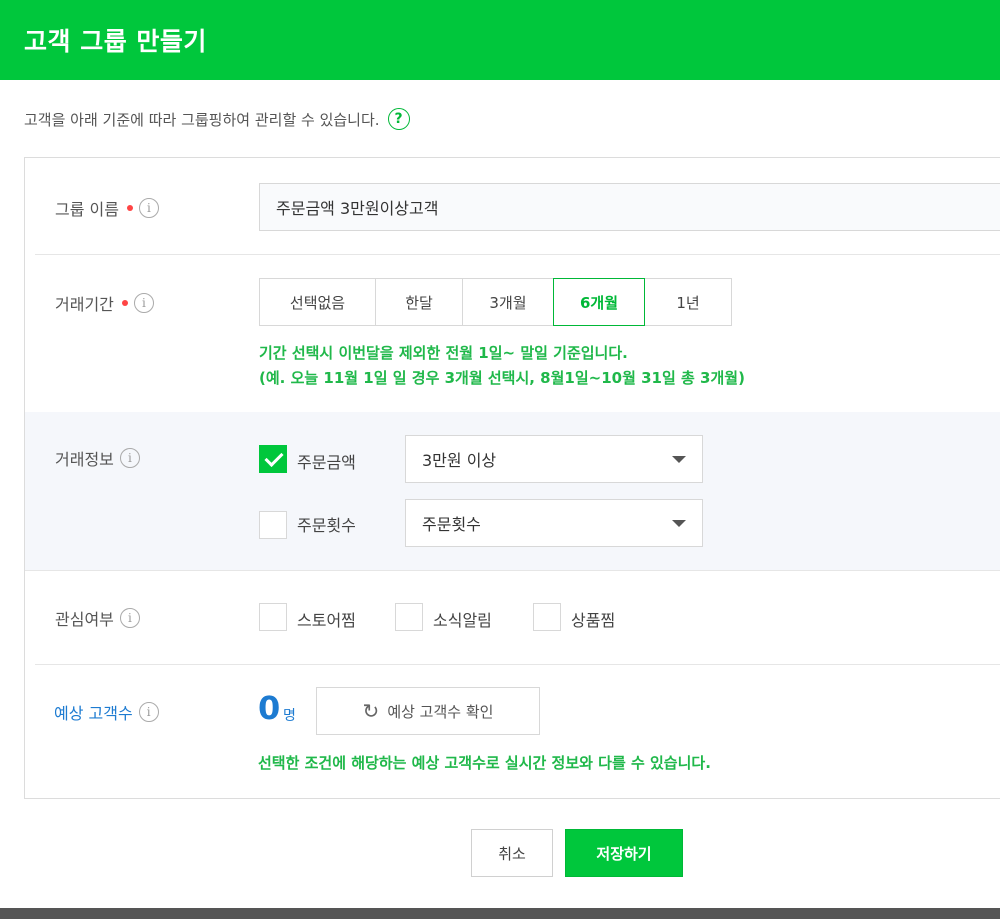 The width and height of the screenshot is (1000, 919). Describe the element at coordinates (462, 620) in the screenshot. I see `news-alert-label: 소식알림` at that location.